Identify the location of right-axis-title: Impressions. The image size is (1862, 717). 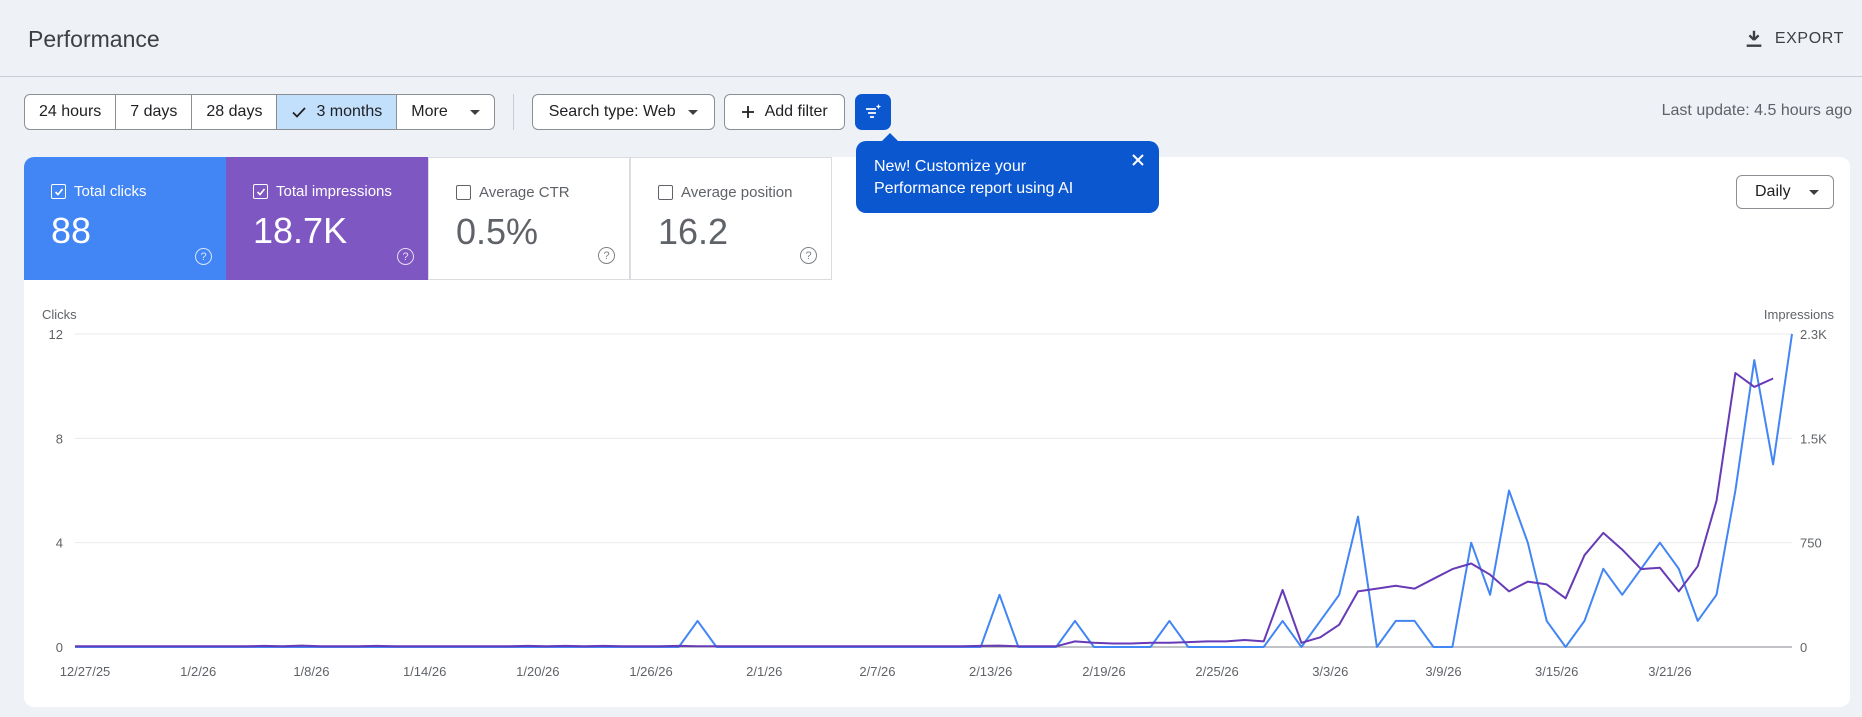
(1799, 314).